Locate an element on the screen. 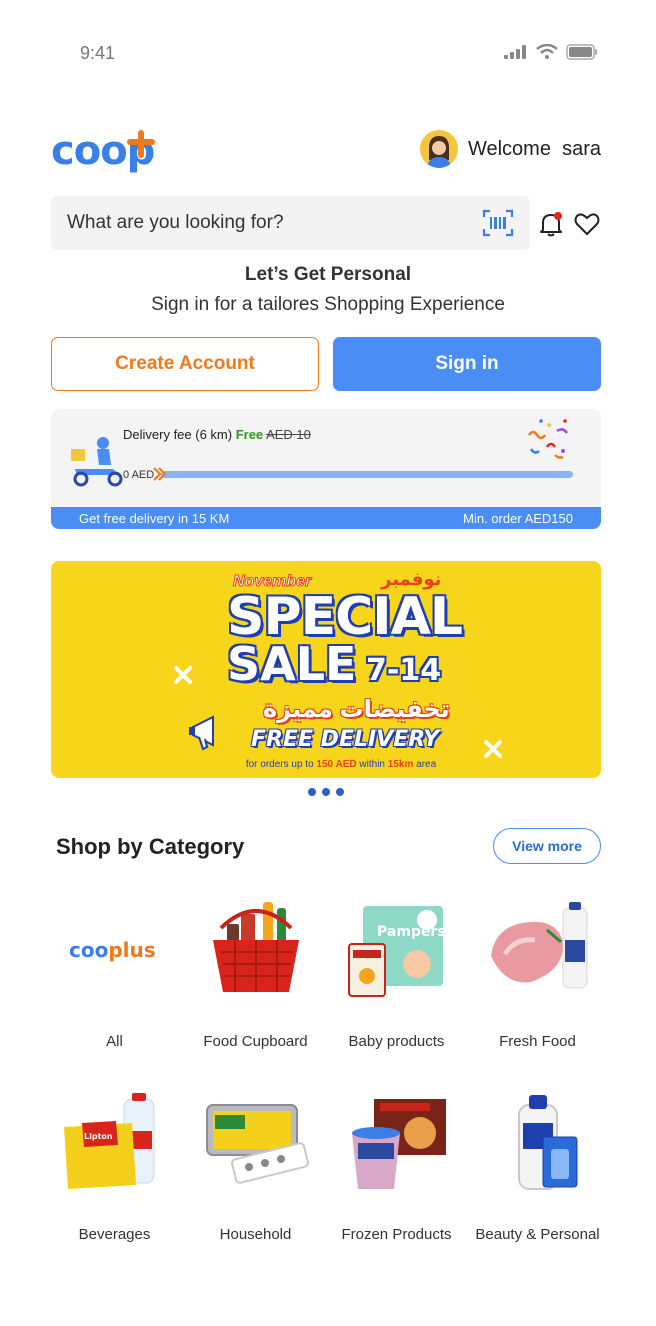 The height and width of the screenshot is (1326, 656). create-account-button: Create Account is located at coordinates (185, 364).